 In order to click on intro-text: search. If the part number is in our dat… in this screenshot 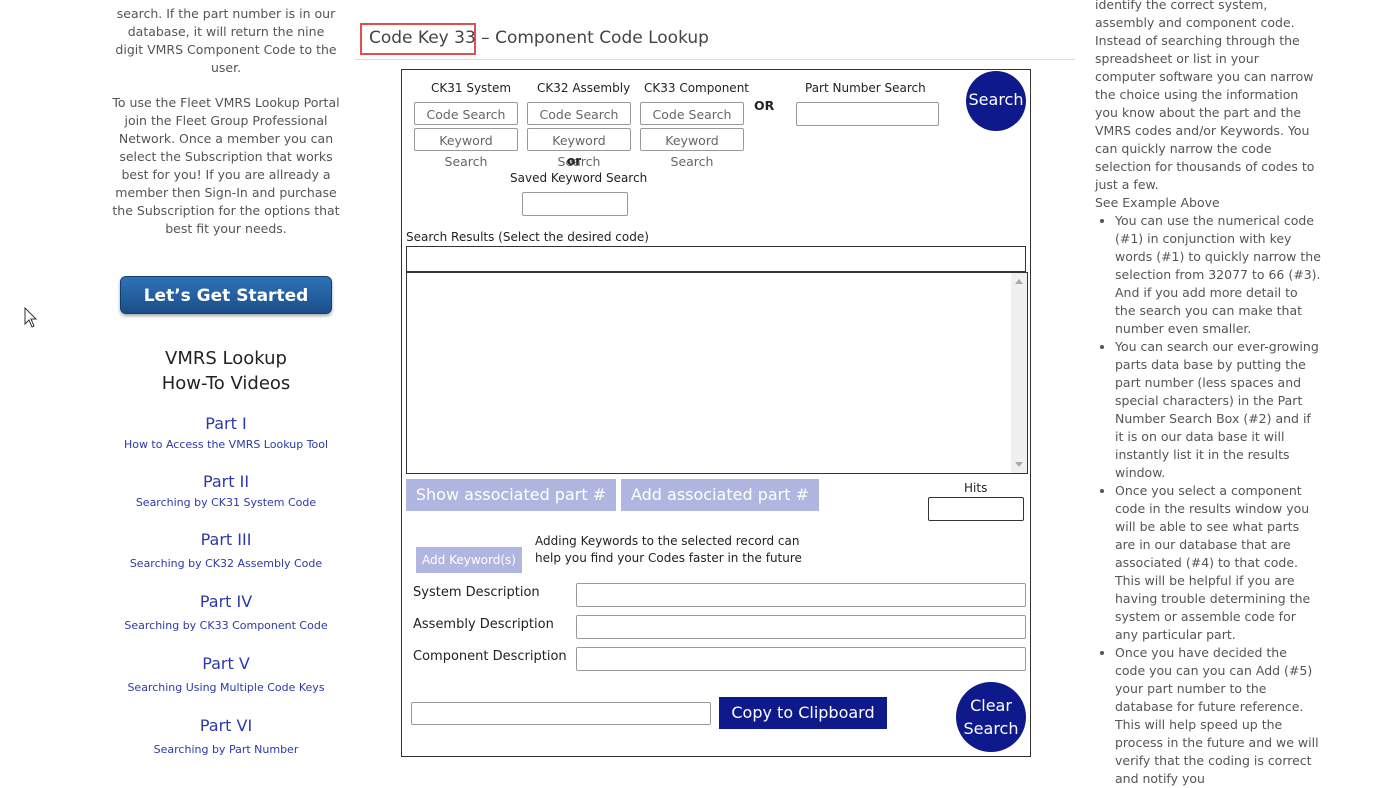, I will do `click(226, 40)`.